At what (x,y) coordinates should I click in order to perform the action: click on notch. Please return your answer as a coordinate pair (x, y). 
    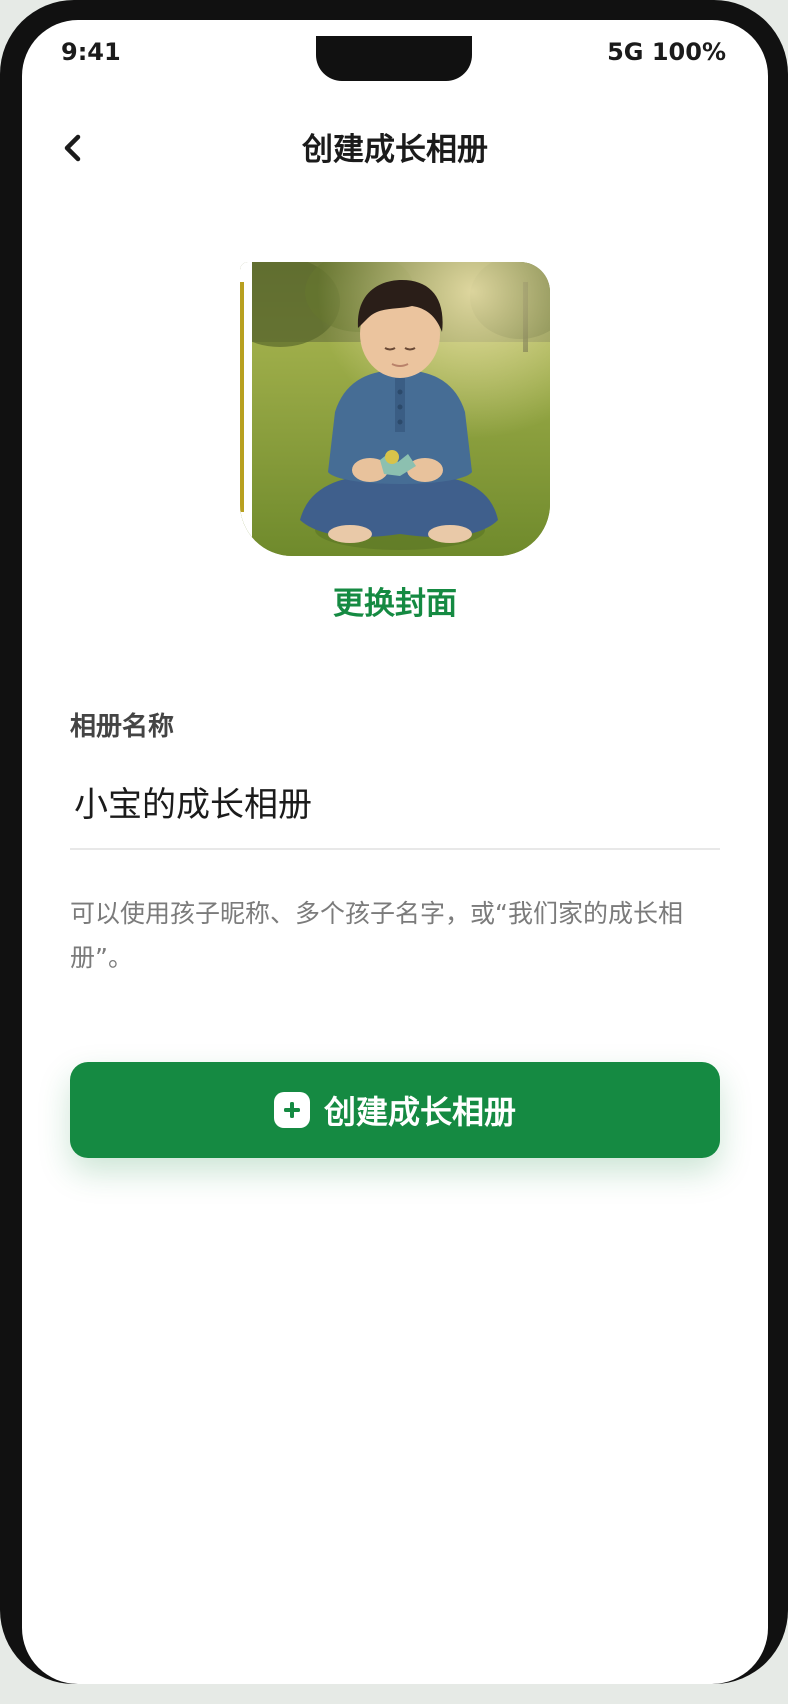
    Looking at the image, I should click on (394, 58).